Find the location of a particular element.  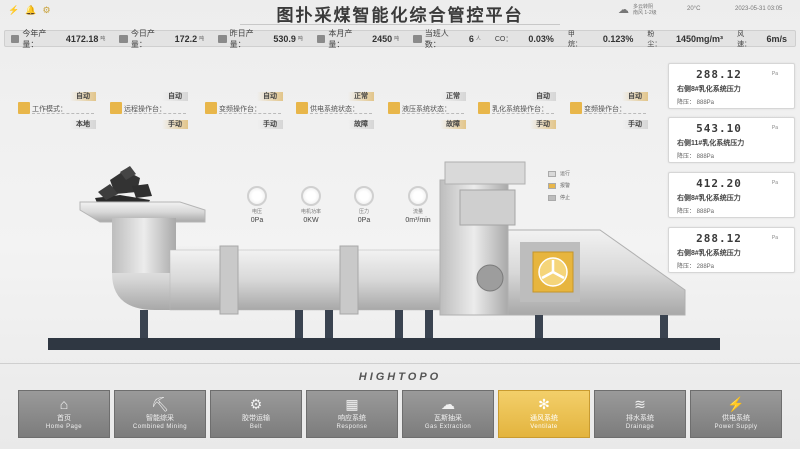

title-decoration is located at coordinates (400, 23).